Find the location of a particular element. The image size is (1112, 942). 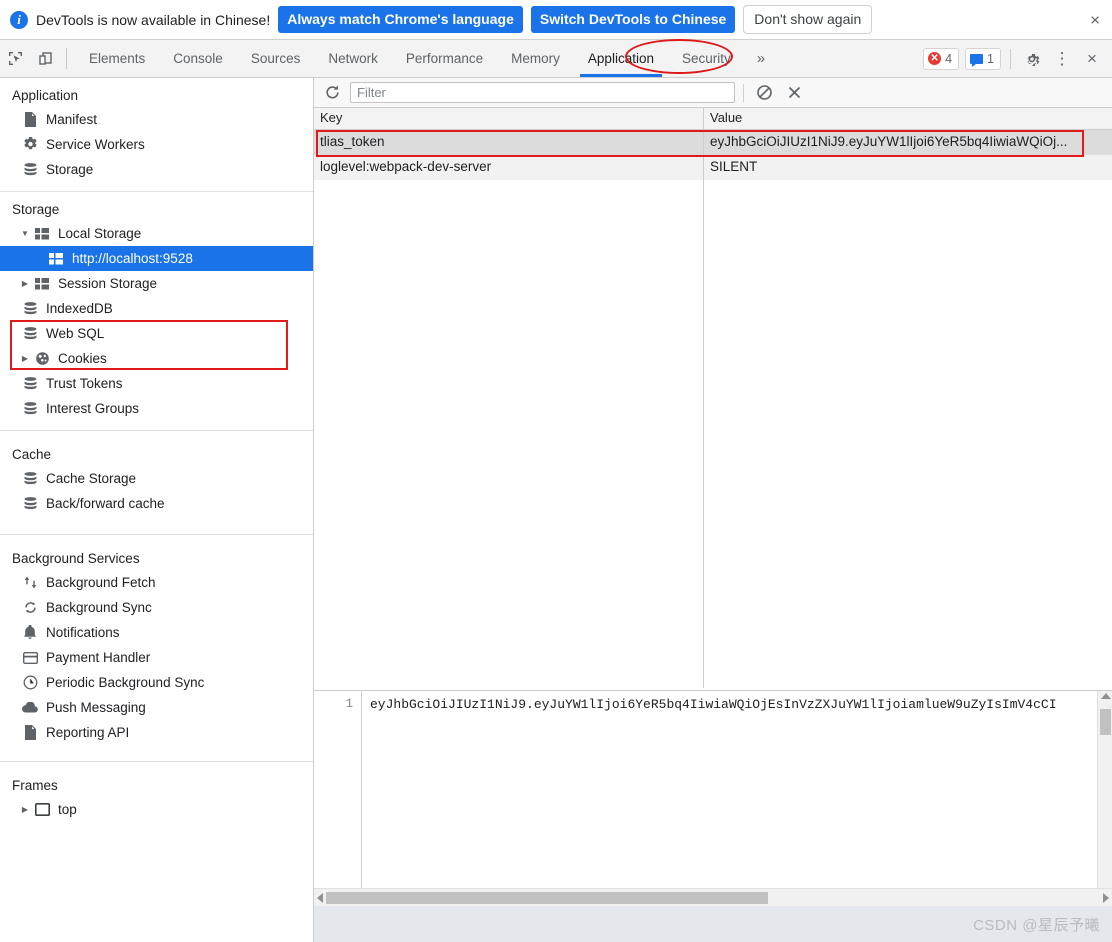

tab-label: Memory is located at coordinates (535, 58).